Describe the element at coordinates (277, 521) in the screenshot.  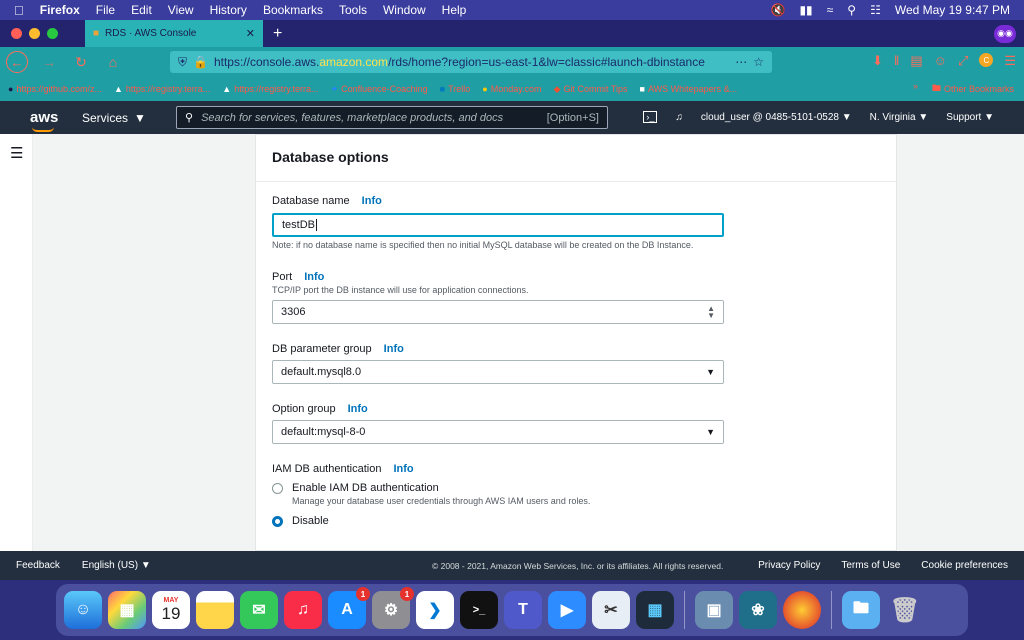
I see `radio-disable` at that location.